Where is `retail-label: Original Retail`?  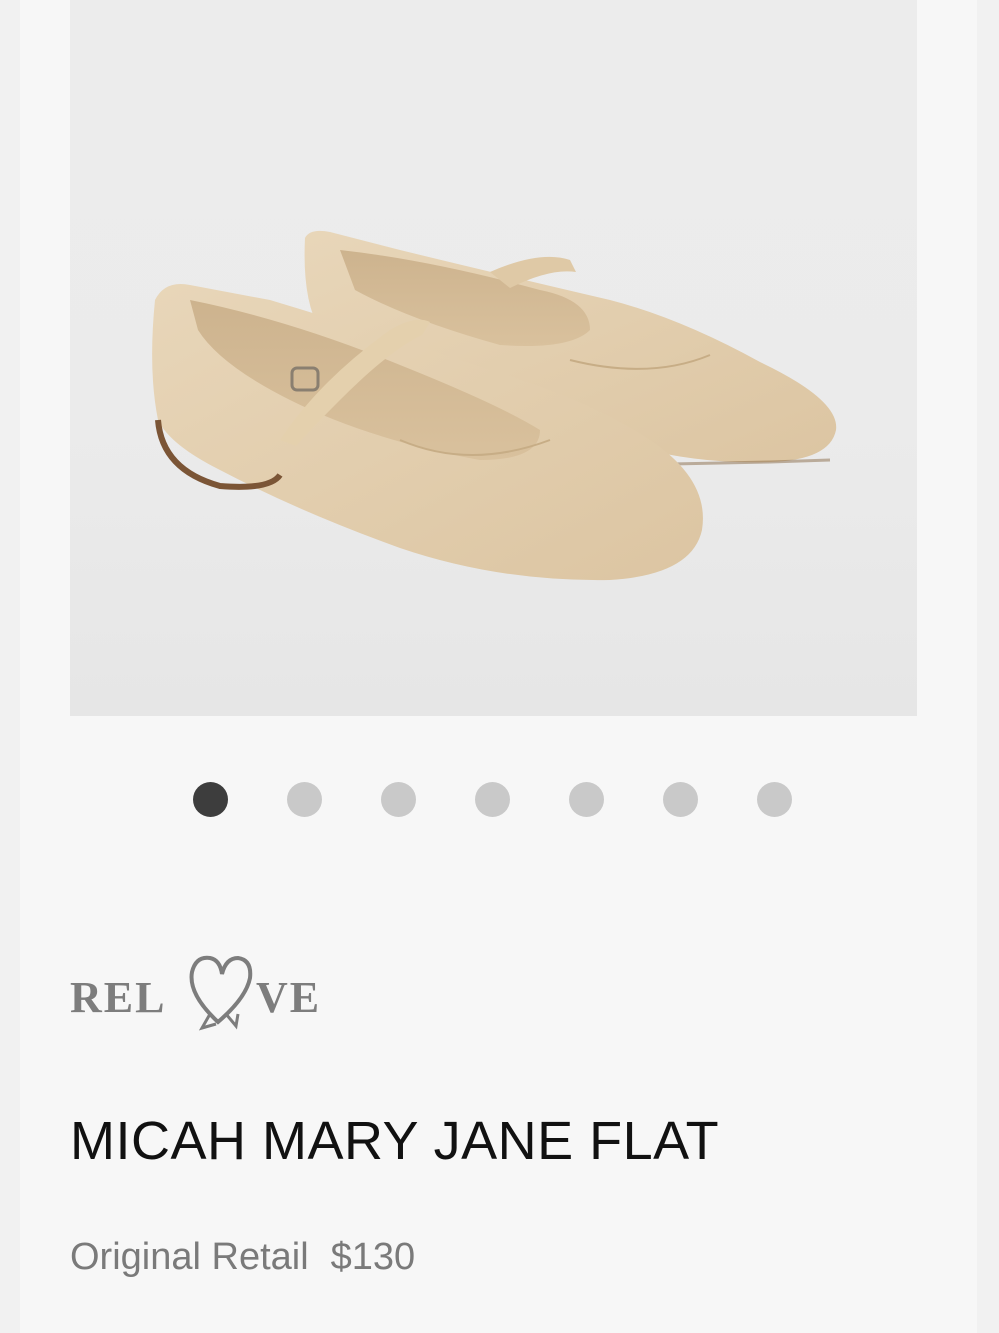
retail-label: Original Retail is located at coordinates (189, 1257).